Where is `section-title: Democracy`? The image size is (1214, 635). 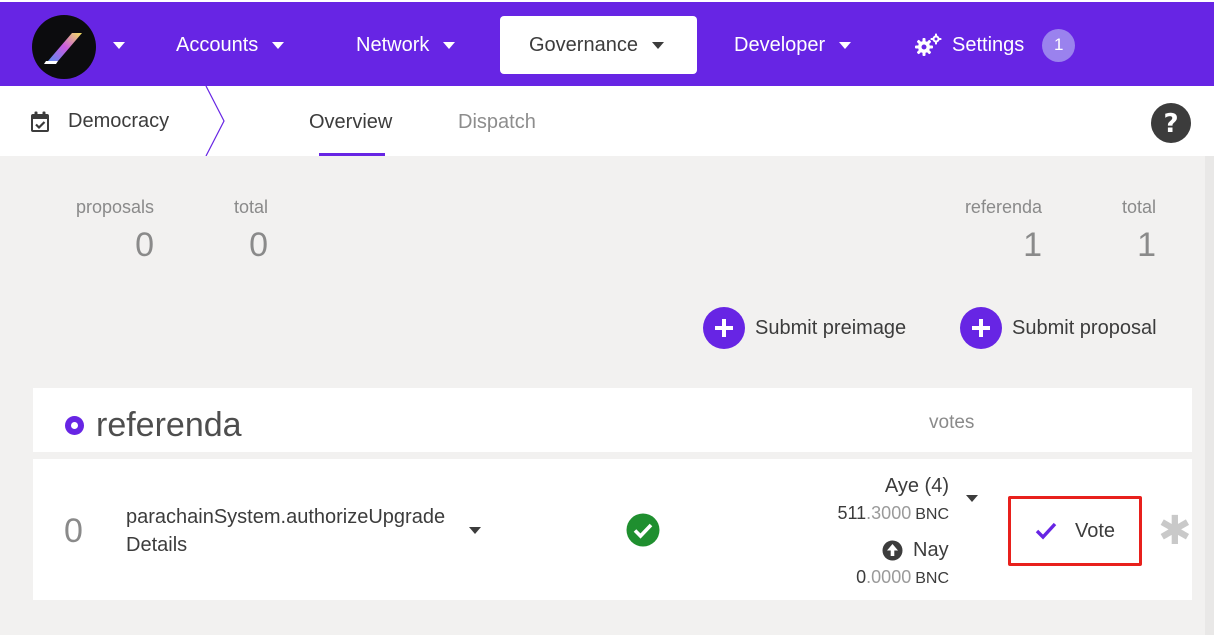 section-title: Democracy is located at coordinates (119, 121).